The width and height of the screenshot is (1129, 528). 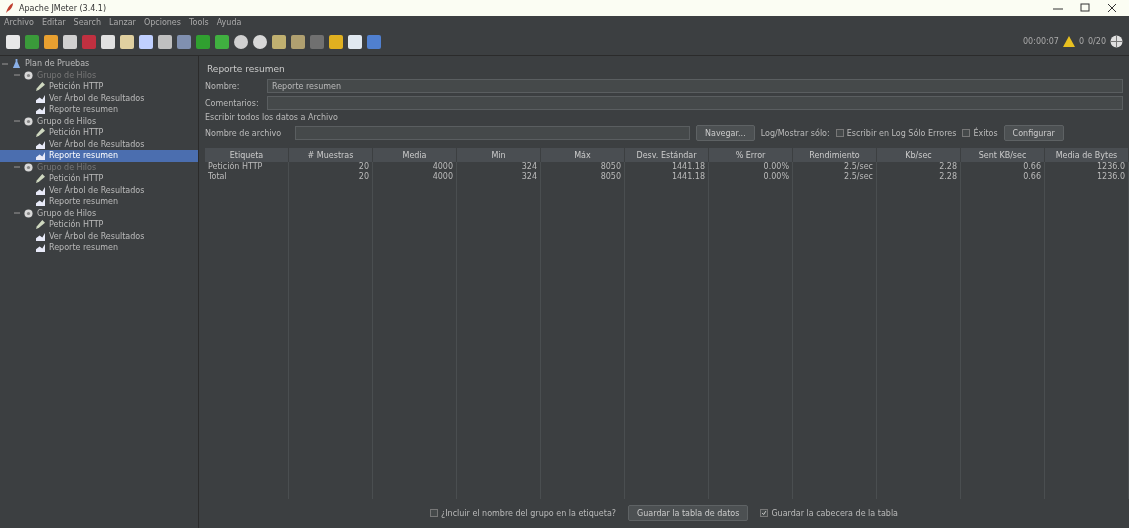 What do you see at coordinates (67, 213) in the screenshot?
I see `tree-label: Grupo de Hilos` at bounding box center [67, 213].